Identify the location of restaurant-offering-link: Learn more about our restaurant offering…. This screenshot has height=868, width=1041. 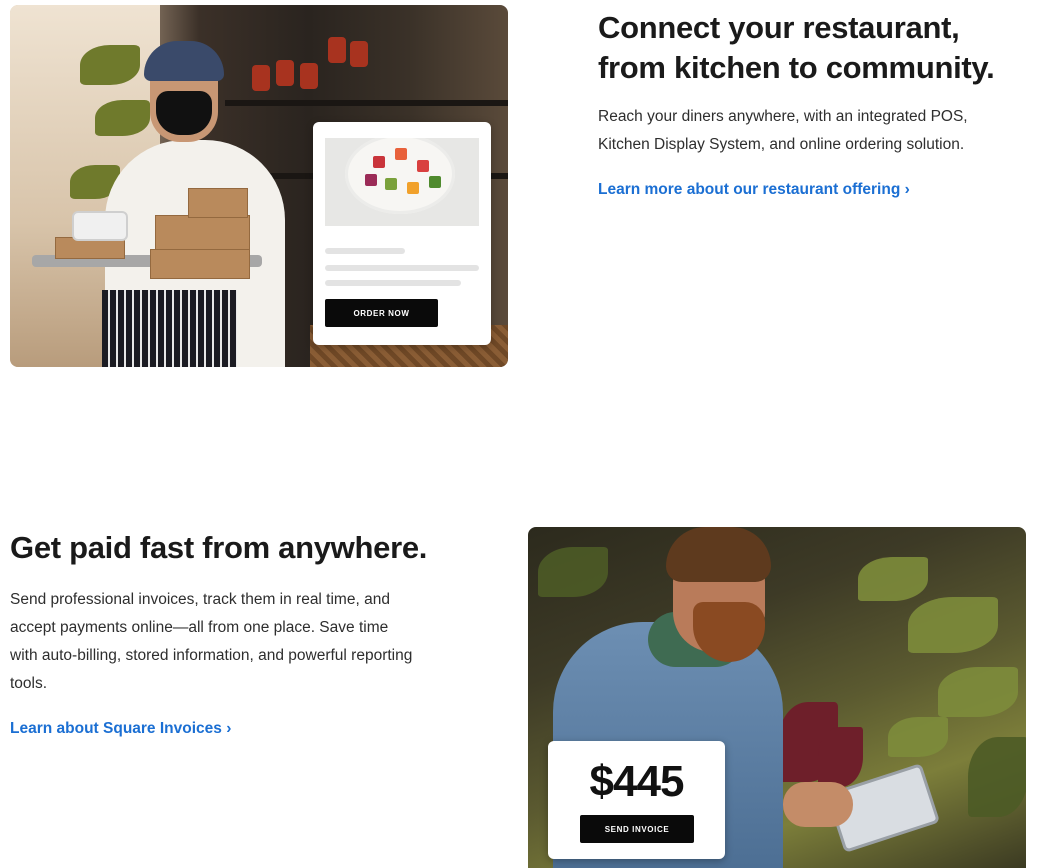
(754, 190).